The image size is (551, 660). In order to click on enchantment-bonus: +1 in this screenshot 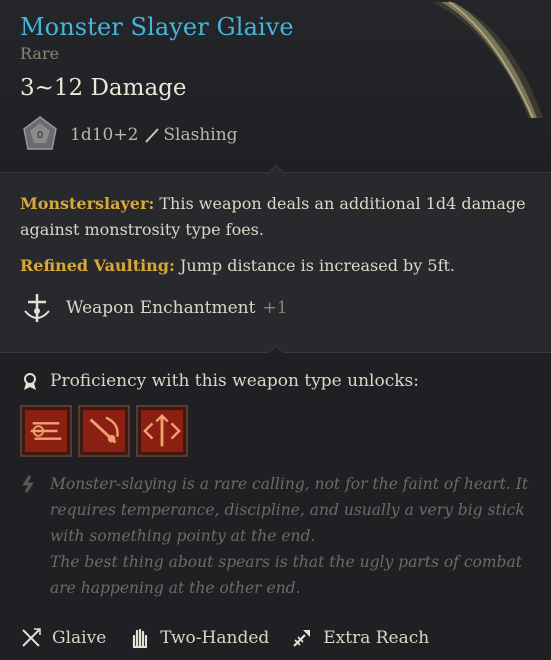, I will do `click(275, 308)`.